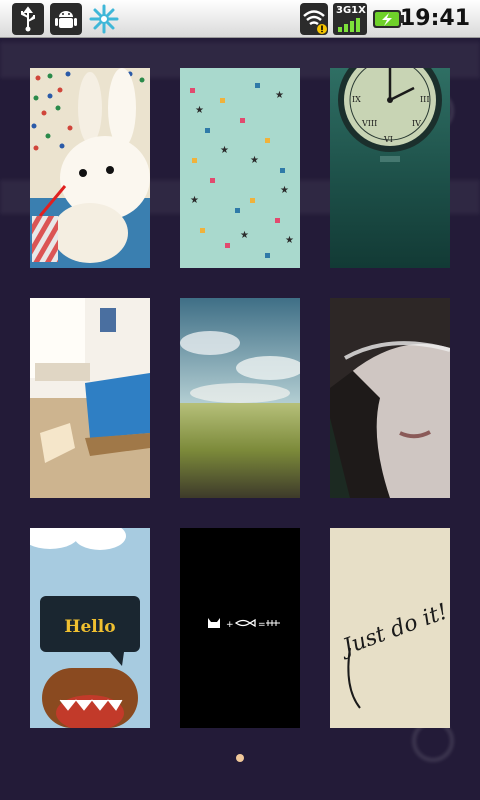 This screenshot has width=480, height=800. I want to click on wallpaper-thumbnail-bunny, so click(90, 168).